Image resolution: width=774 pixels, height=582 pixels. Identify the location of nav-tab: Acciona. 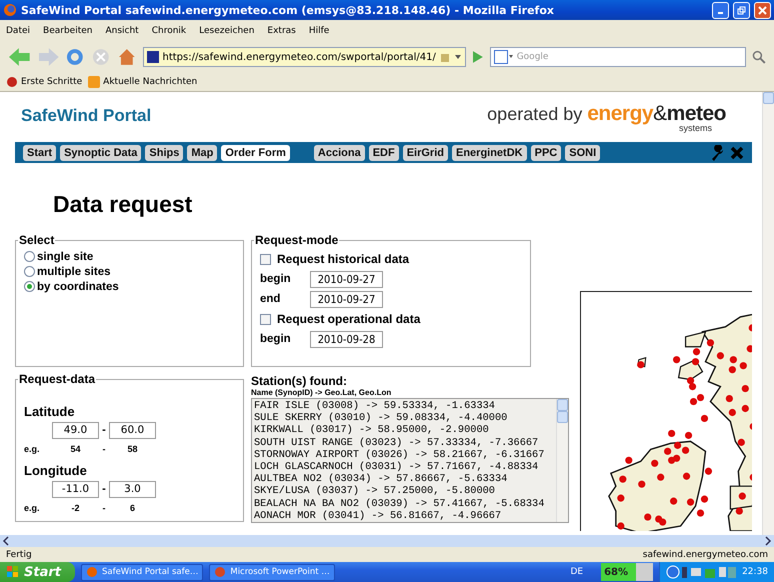
(339, 152).